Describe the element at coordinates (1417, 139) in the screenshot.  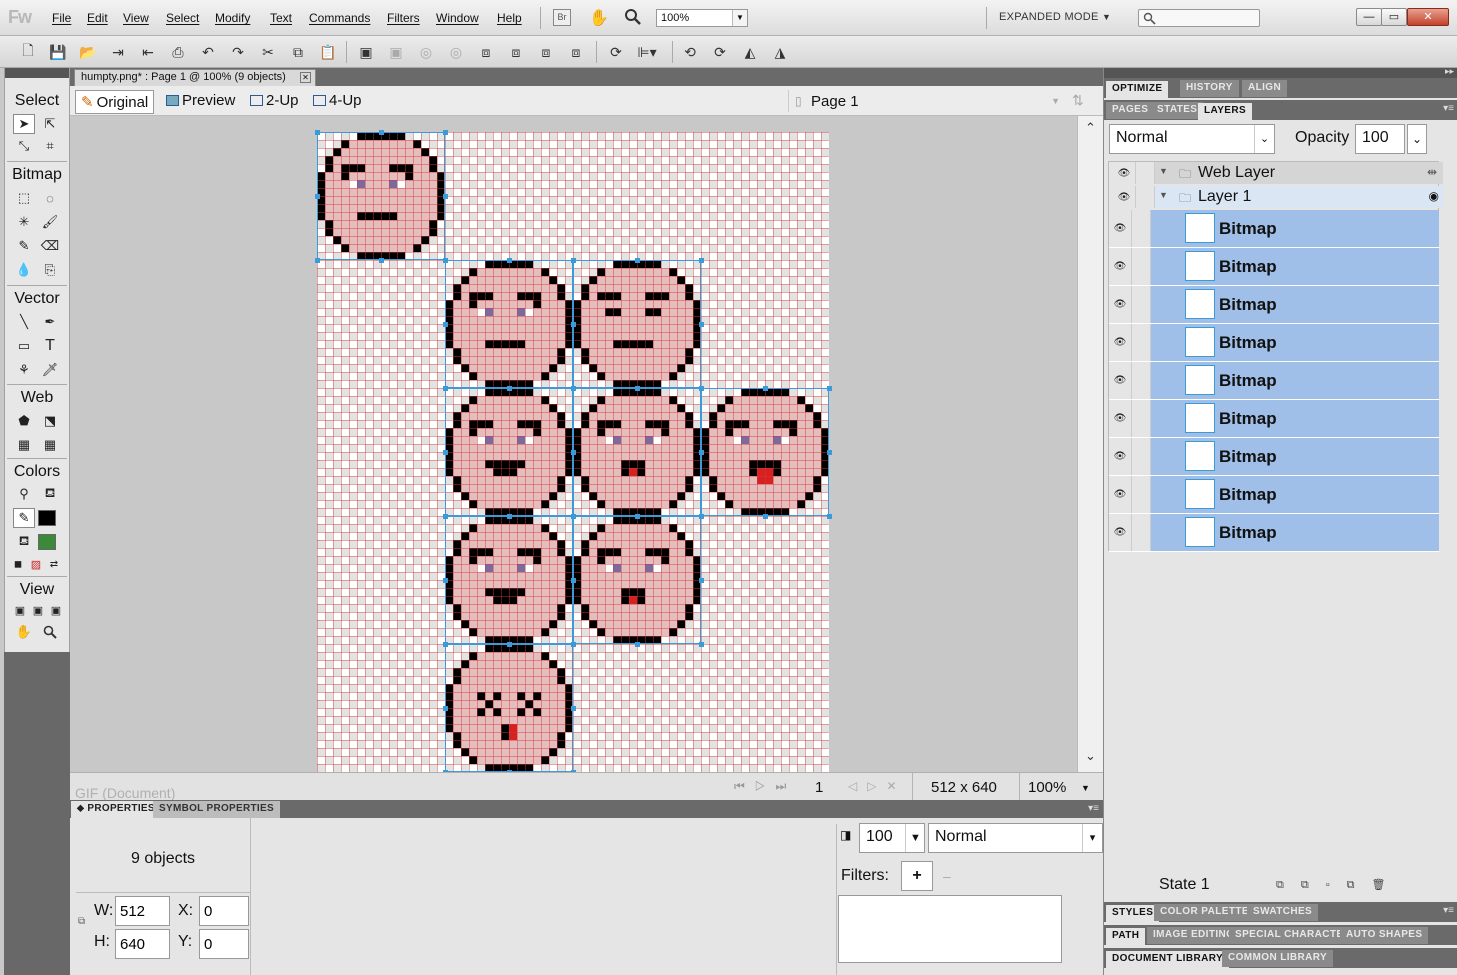
I see `chevron-down-icon: ⌄` at that location.